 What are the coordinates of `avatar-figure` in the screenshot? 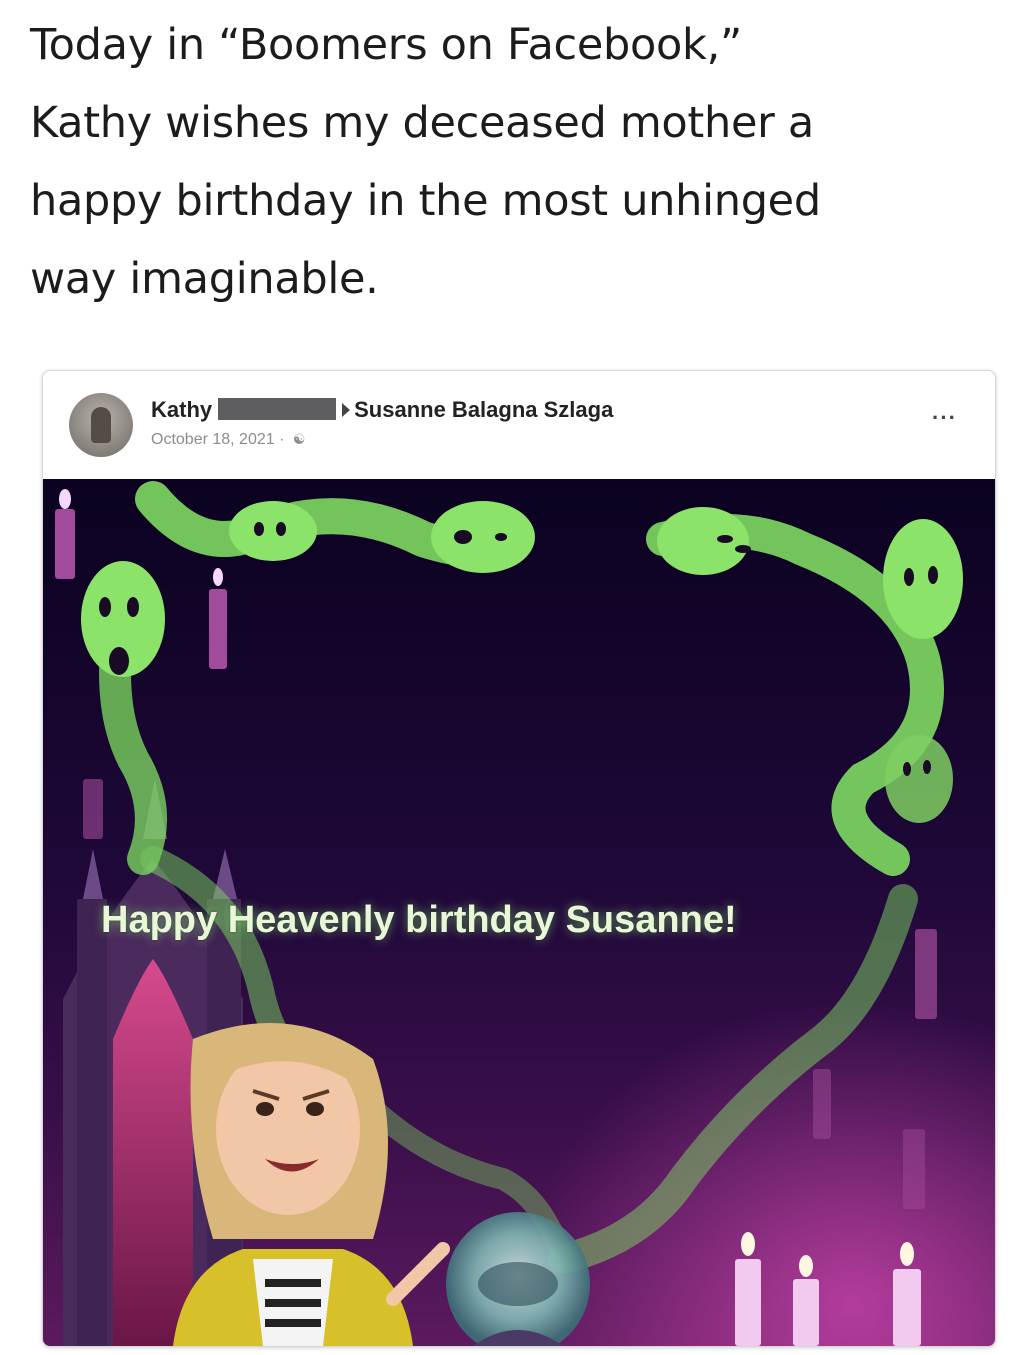 It's located at (101, 425).